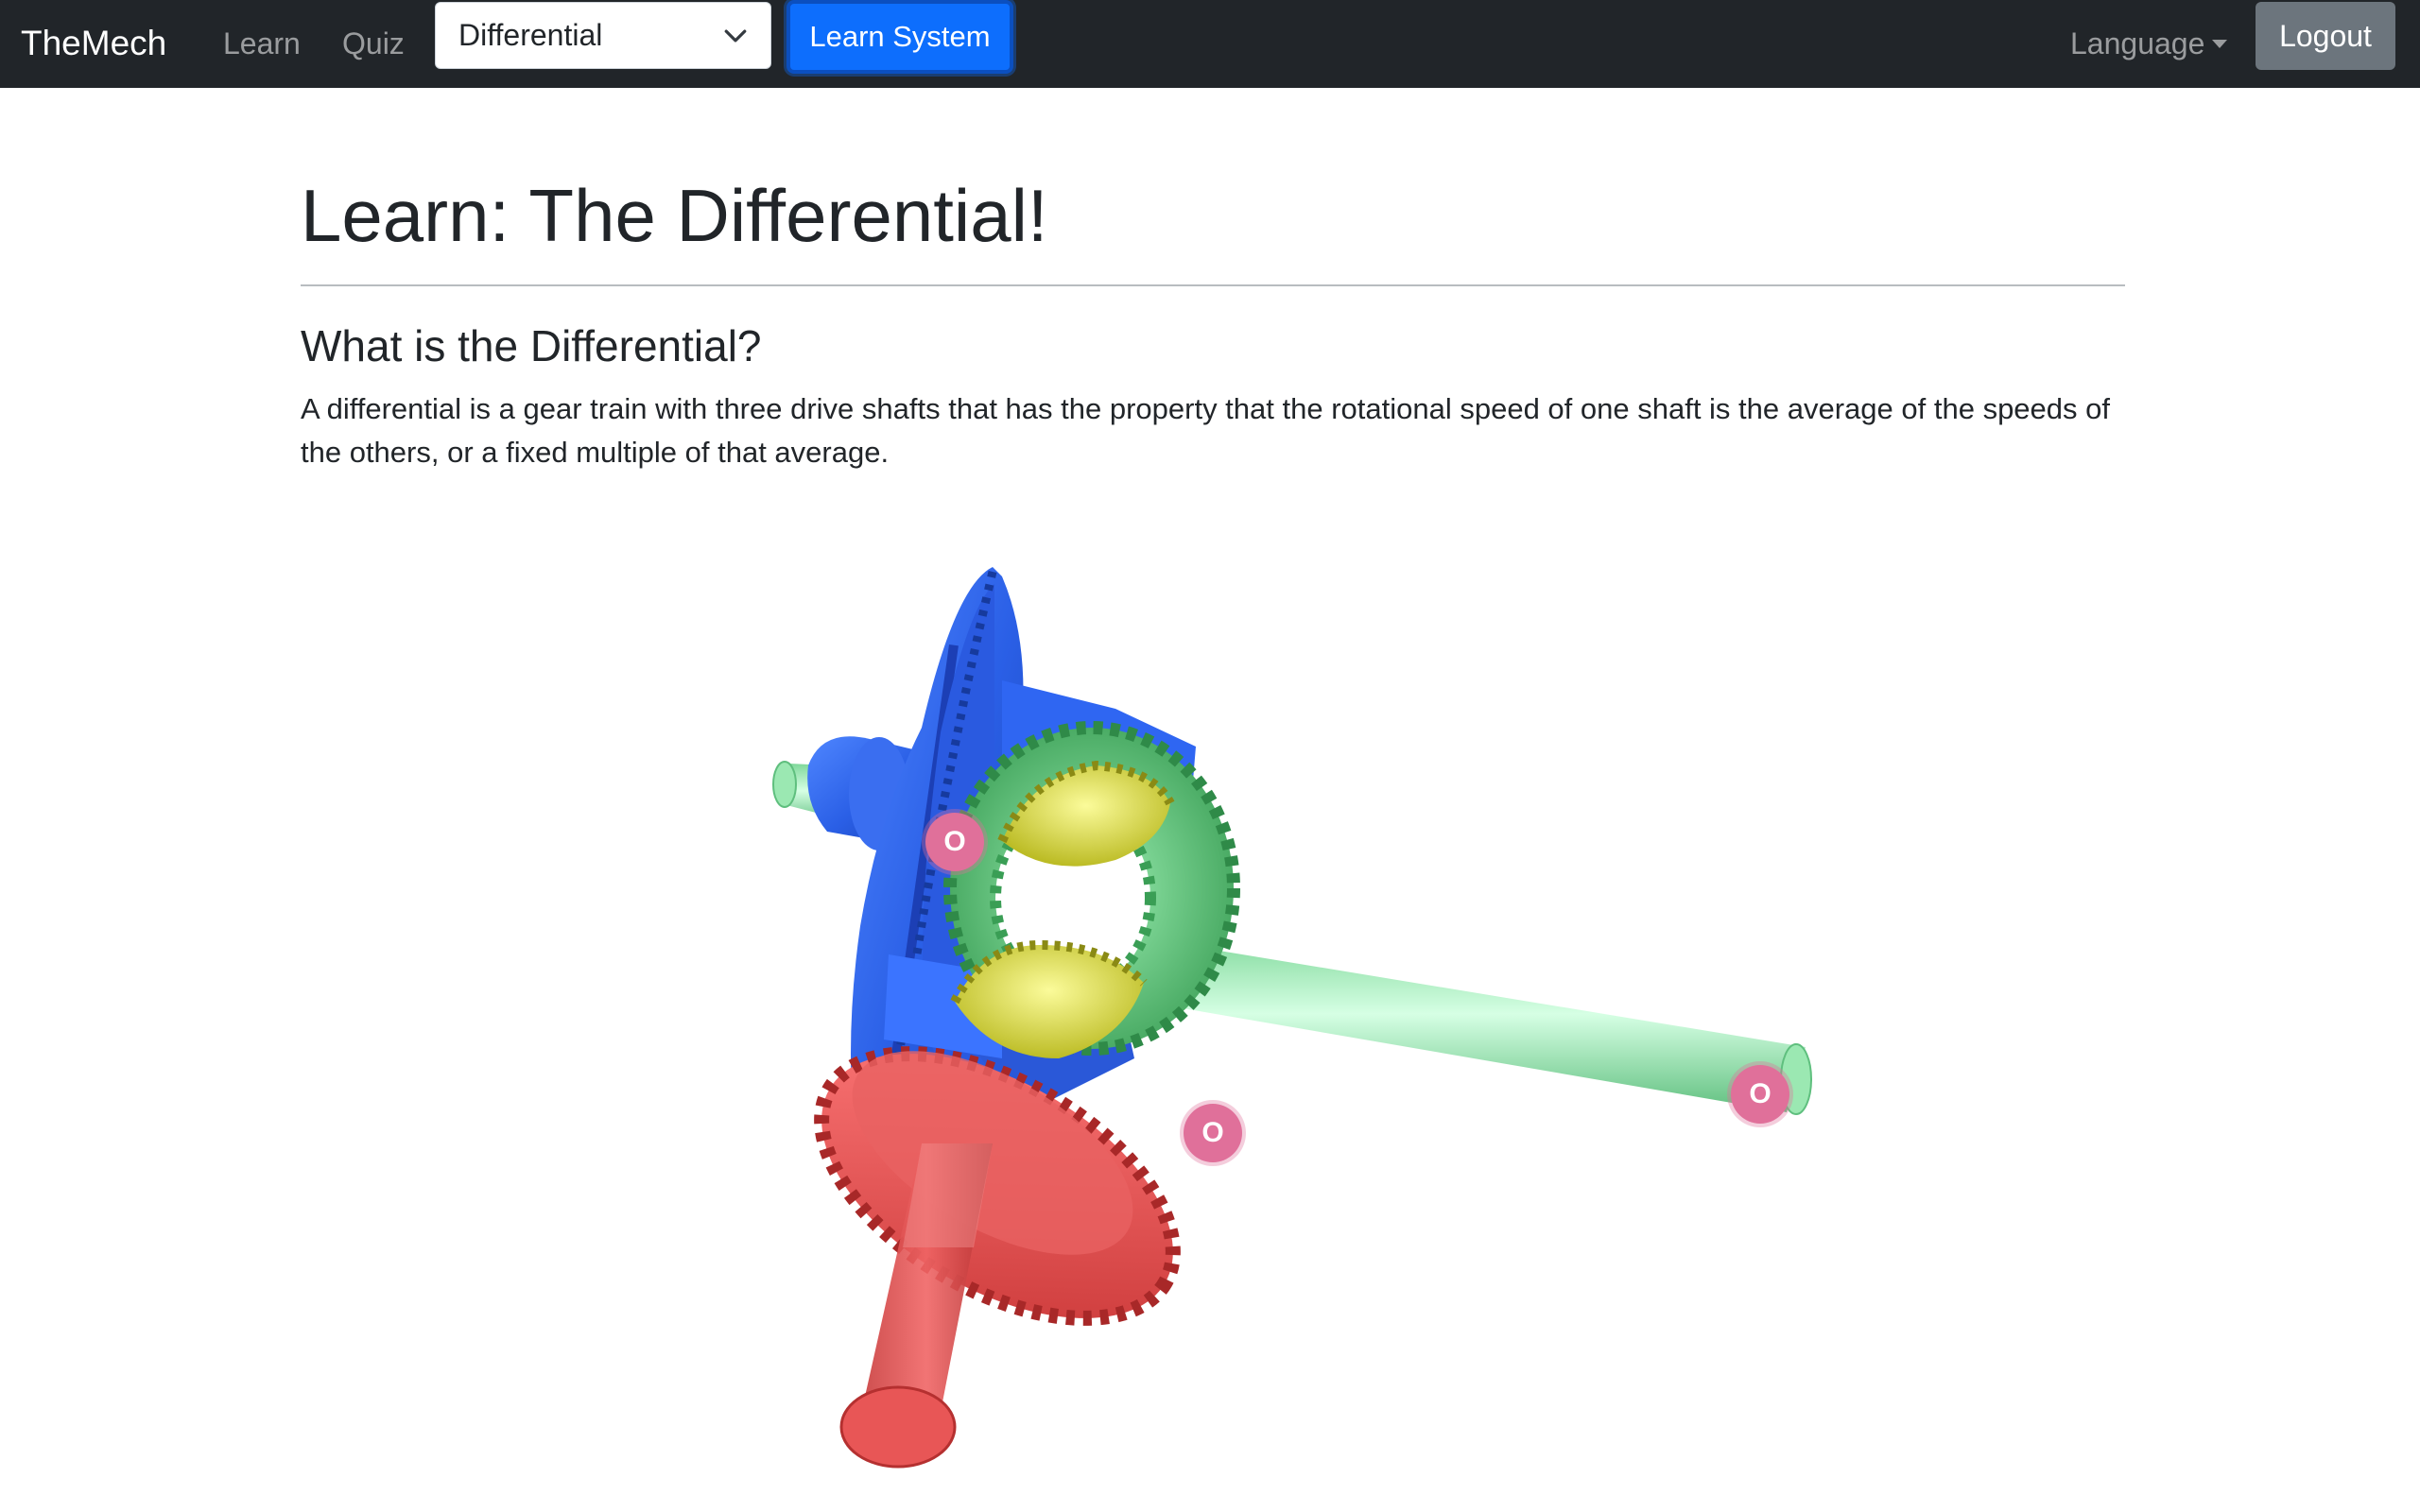 The width and height of the screenshot is (2420, 1512). What do you see at coordinates (1213, 285) in the screenshot?
I see `title-divider` at bounding box center [1213, 285].